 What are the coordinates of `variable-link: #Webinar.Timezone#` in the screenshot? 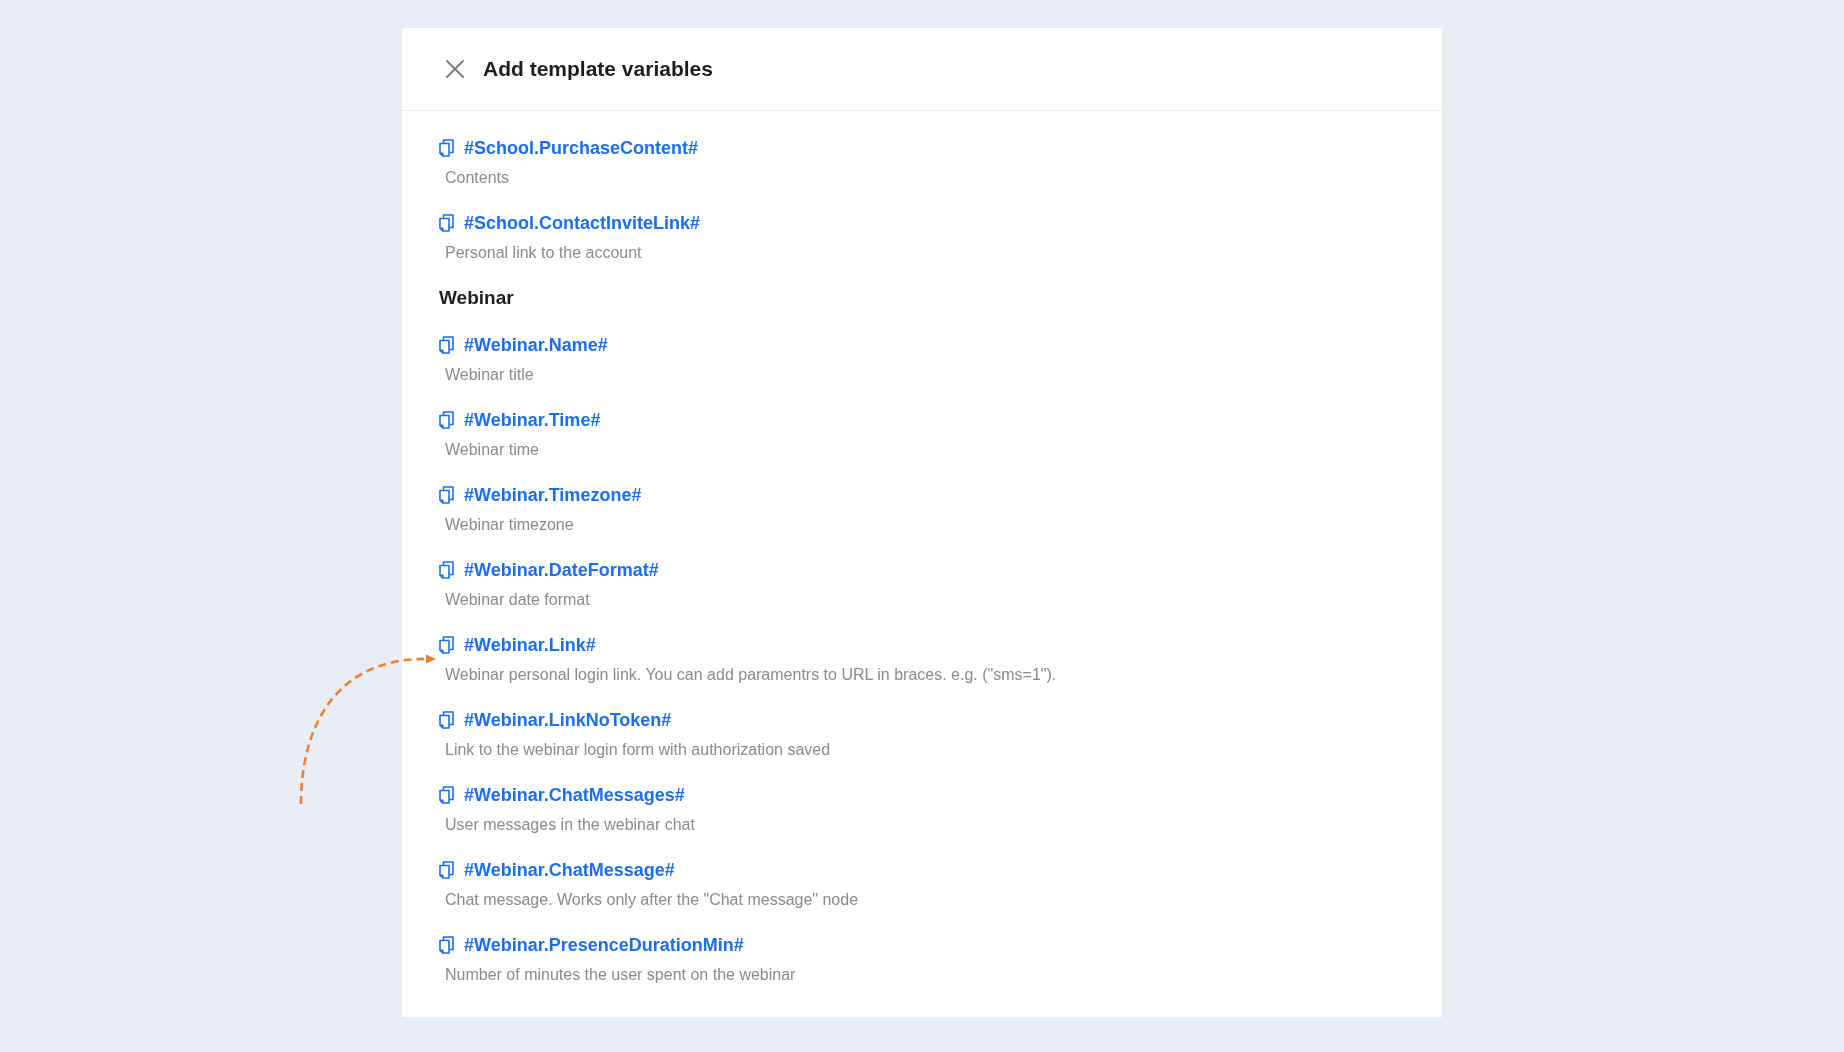 It's located at (553, 495).